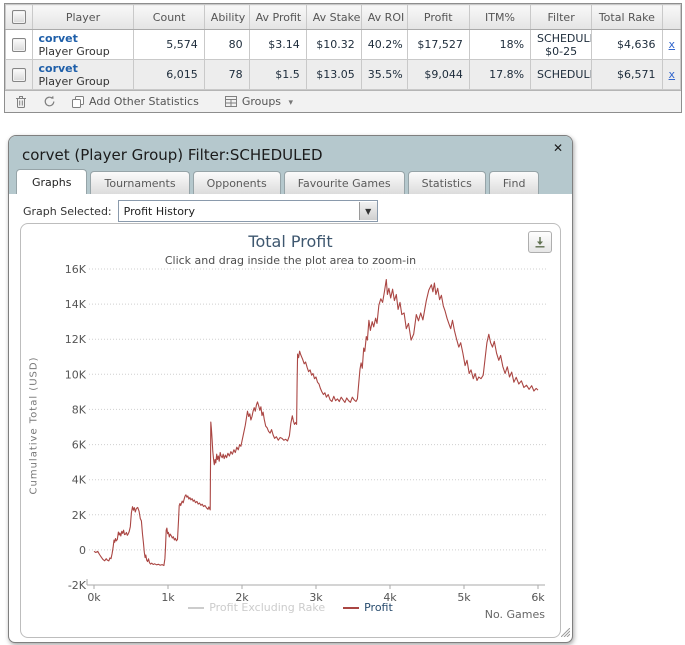  I want to click on col-header-itm: ITM%, so click(500, 17).